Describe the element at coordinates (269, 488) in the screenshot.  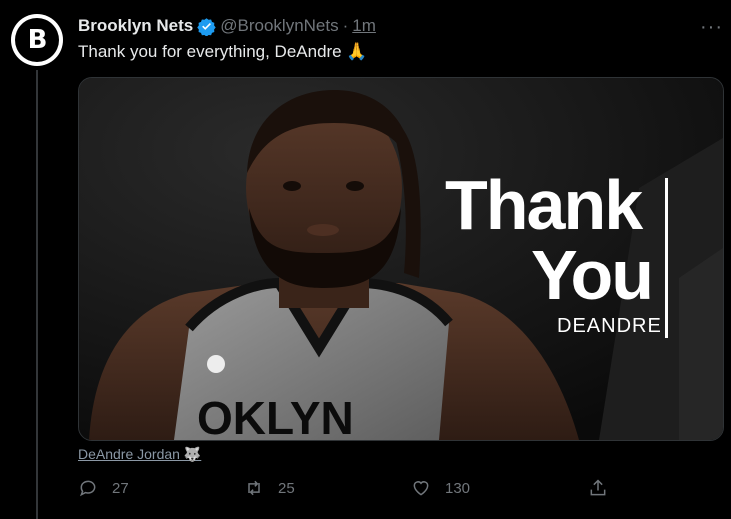
I see `retweet-button: 25` at that location.